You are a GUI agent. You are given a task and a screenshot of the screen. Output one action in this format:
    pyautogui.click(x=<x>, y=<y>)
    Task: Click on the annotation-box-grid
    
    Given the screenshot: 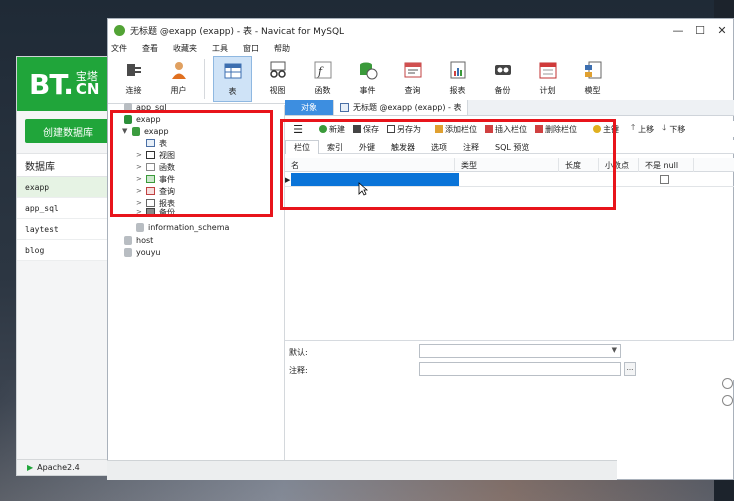 What is the action you would take?
    pyautogui.click(x=448, y=164)
    